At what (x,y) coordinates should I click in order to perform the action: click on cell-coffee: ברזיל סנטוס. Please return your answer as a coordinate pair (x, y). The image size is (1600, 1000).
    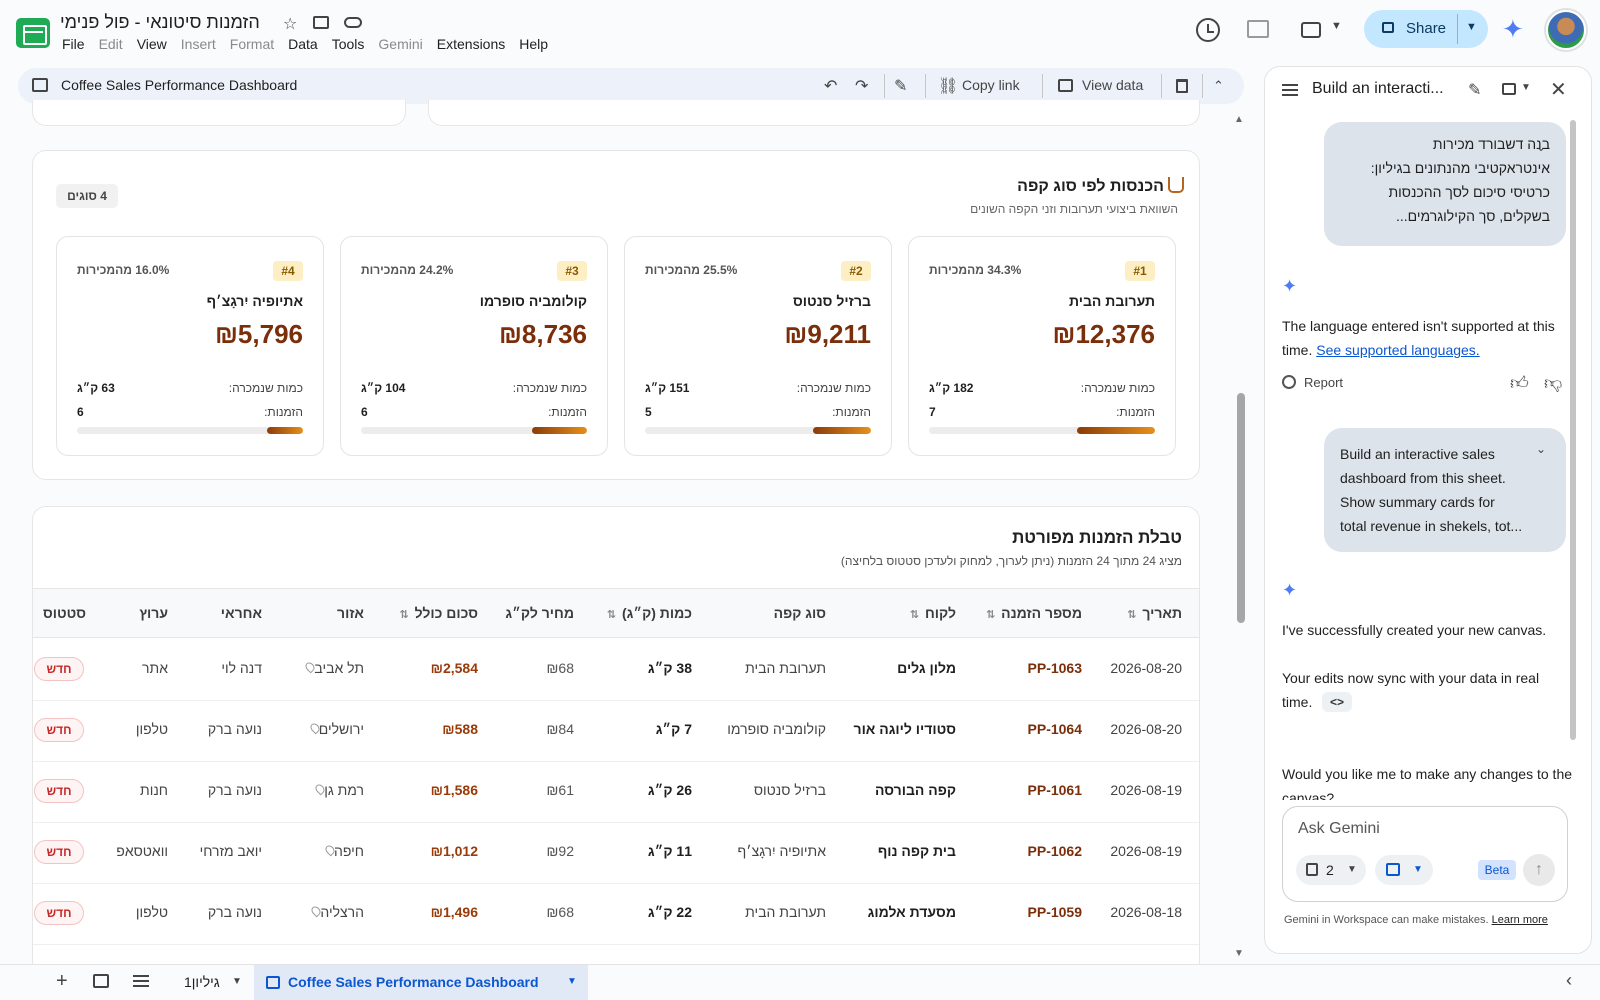
    Looking at the image, I should click on (790, 790).